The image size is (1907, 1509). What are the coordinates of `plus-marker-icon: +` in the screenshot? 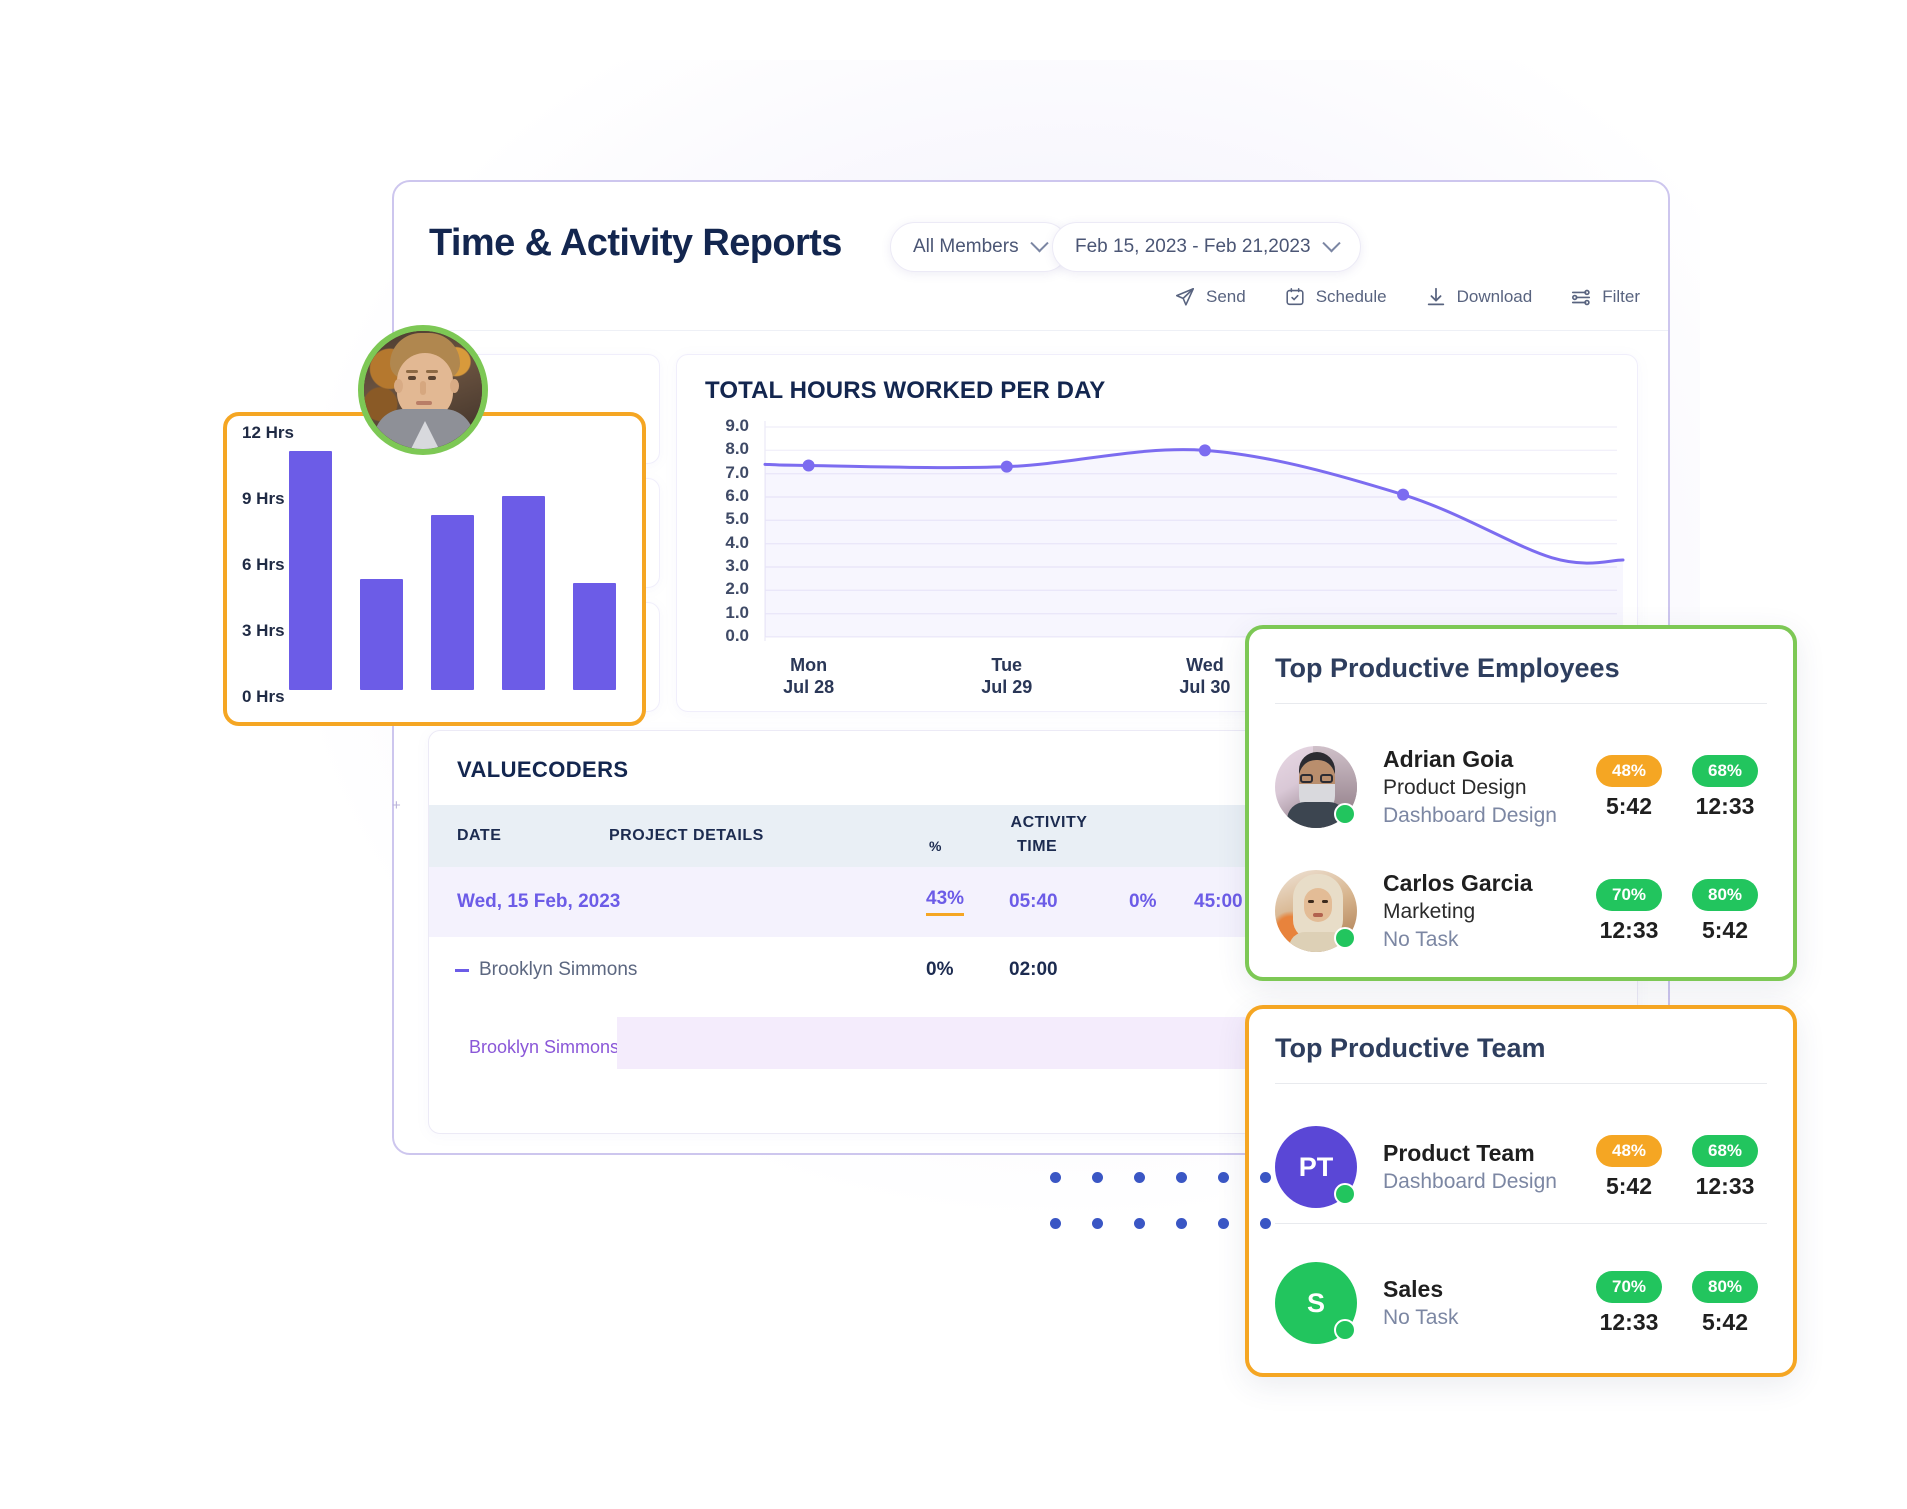 It's located at (396, 805).